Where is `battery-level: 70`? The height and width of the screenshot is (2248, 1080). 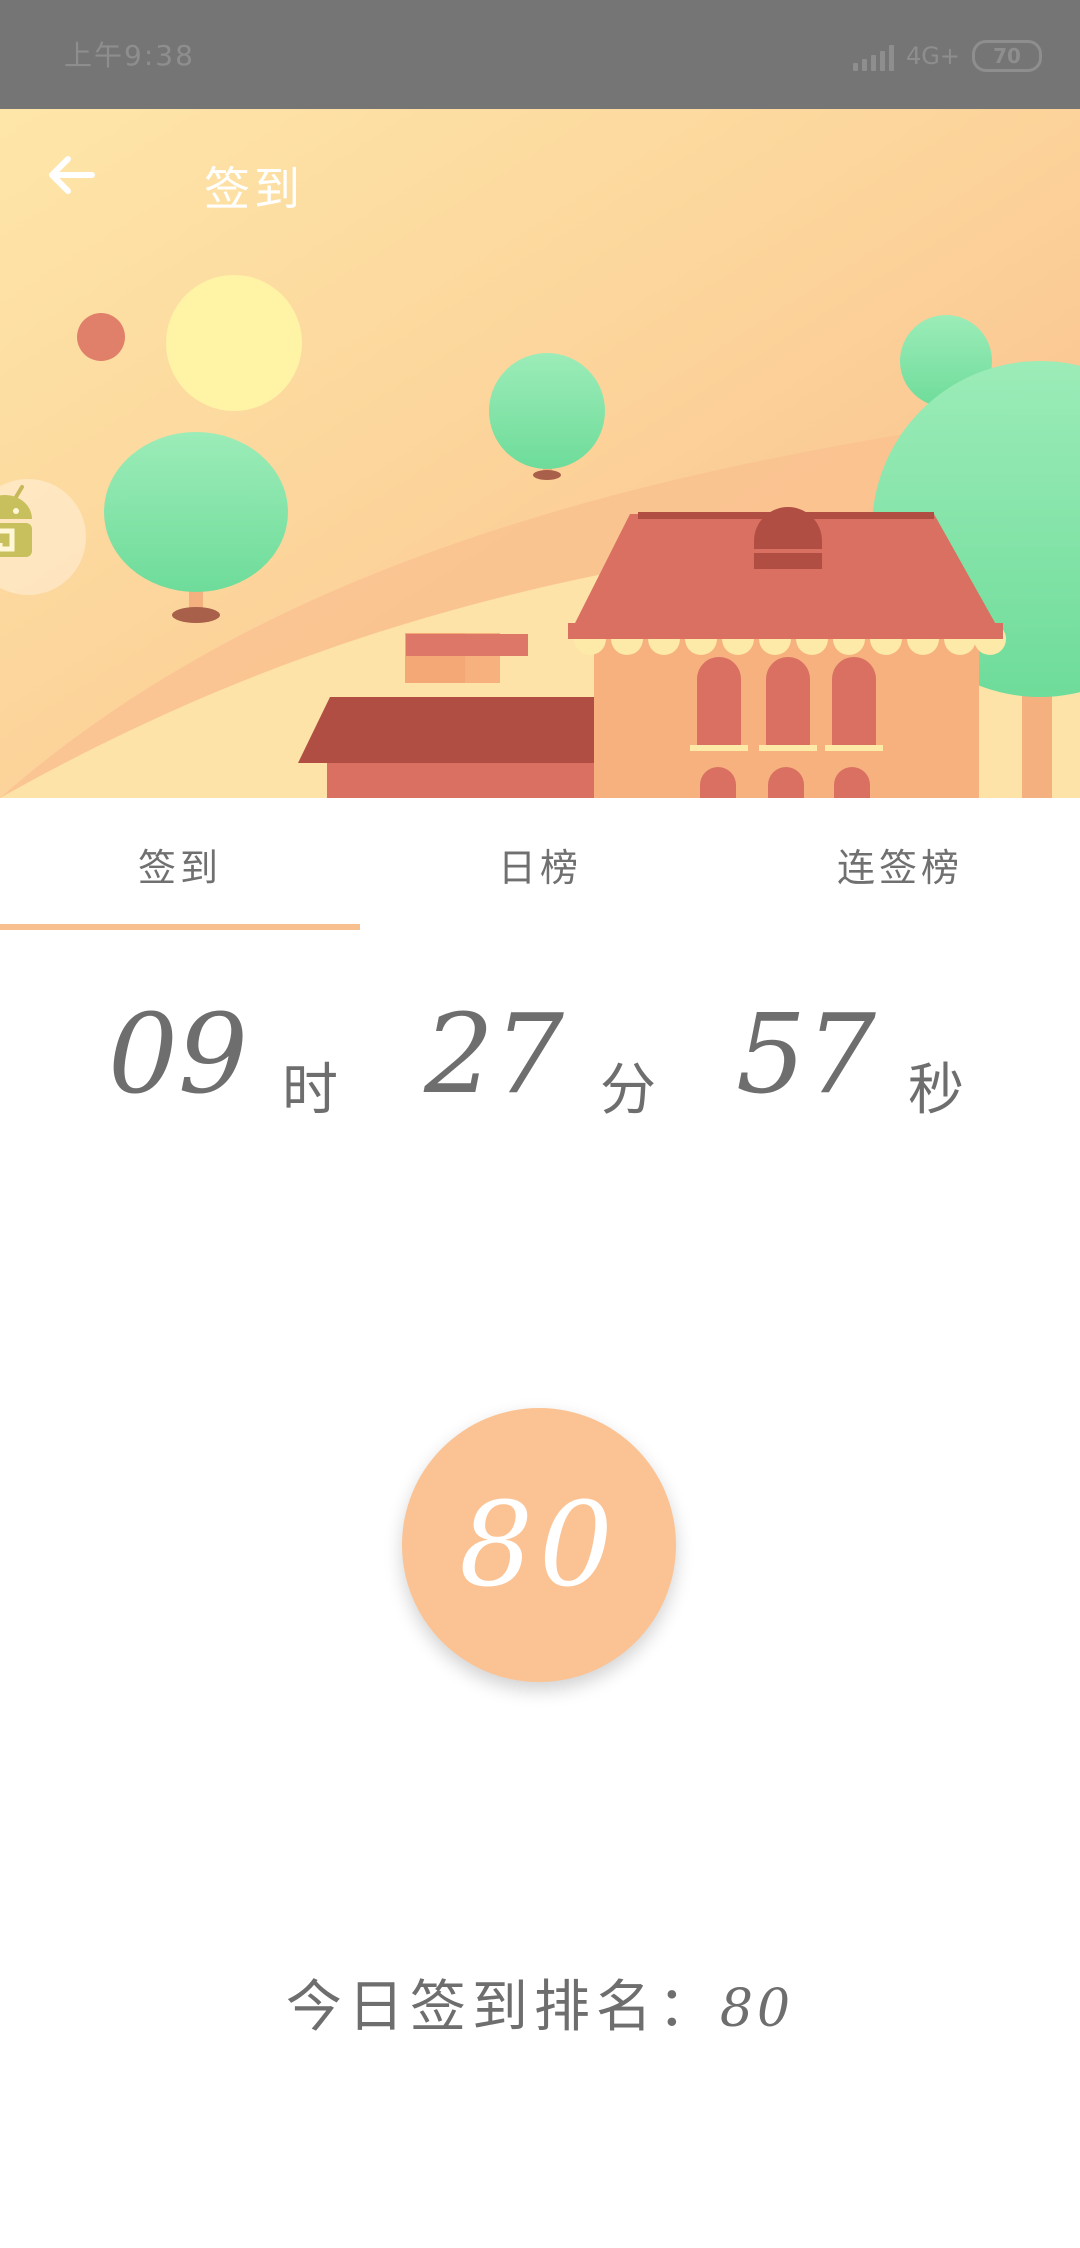
battery-level: 70 is located at coordinates (1007, 56).